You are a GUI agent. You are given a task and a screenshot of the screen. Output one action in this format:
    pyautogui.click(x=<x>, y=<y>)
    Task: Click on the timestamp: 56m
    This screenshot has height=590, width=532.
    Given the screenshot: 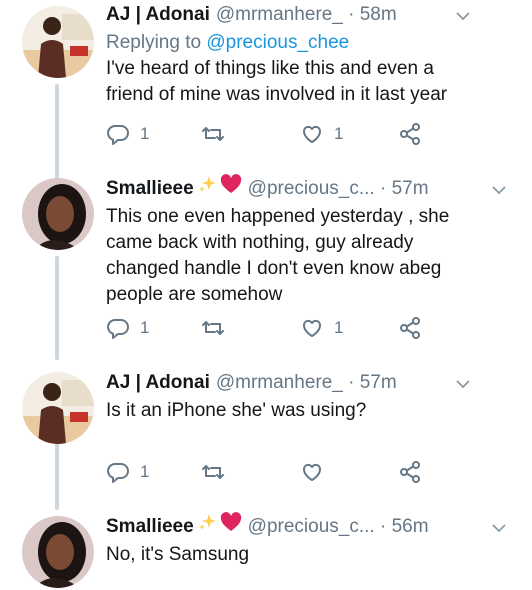 What is the action you would take?
    pyautogui.click(x=410, y=526)
    